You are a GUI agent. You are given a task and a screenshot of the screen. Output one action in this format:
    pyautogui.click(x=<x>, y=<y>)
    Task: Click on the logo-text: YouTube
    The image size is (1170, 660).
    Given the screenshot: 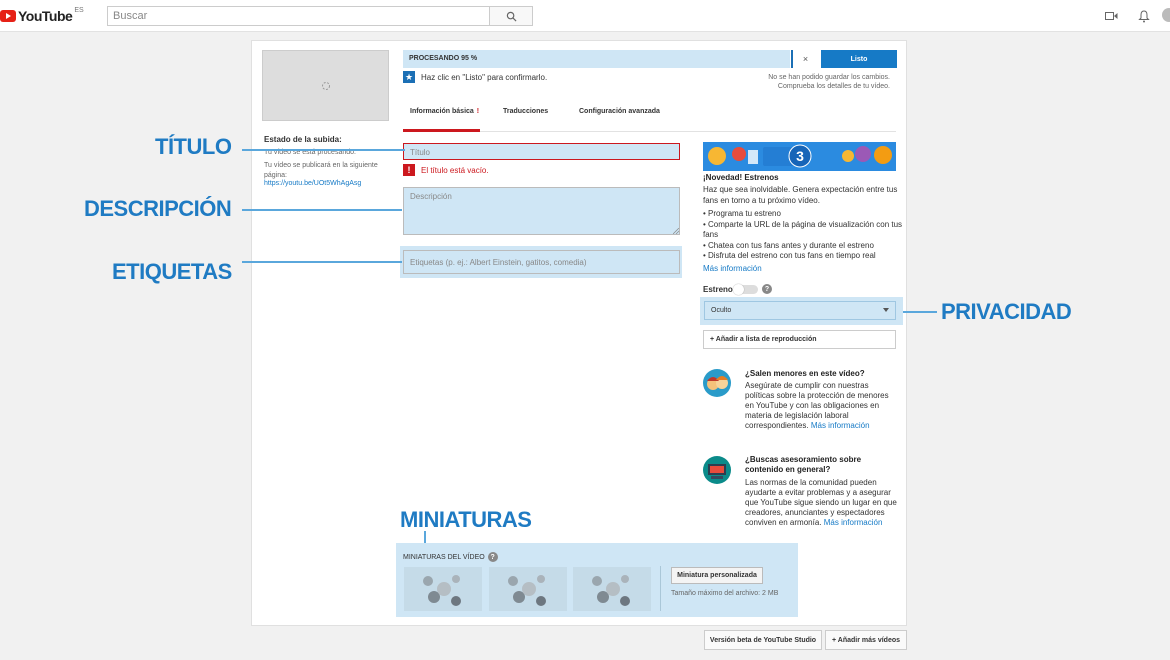 What is the action you would take?
    pyautogui.click(x=45, y=16)
    